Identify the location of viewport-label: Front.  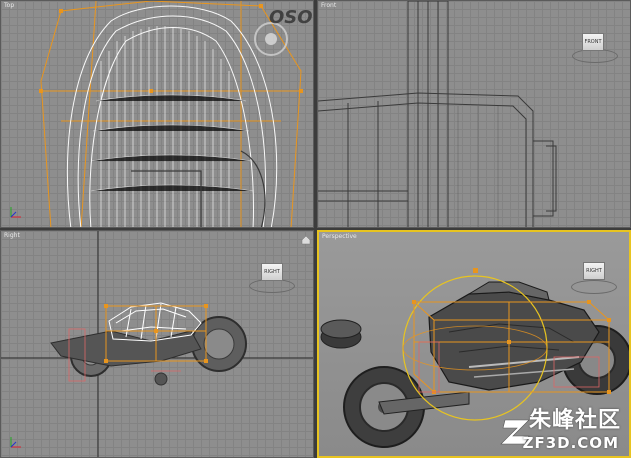
(328, 5).